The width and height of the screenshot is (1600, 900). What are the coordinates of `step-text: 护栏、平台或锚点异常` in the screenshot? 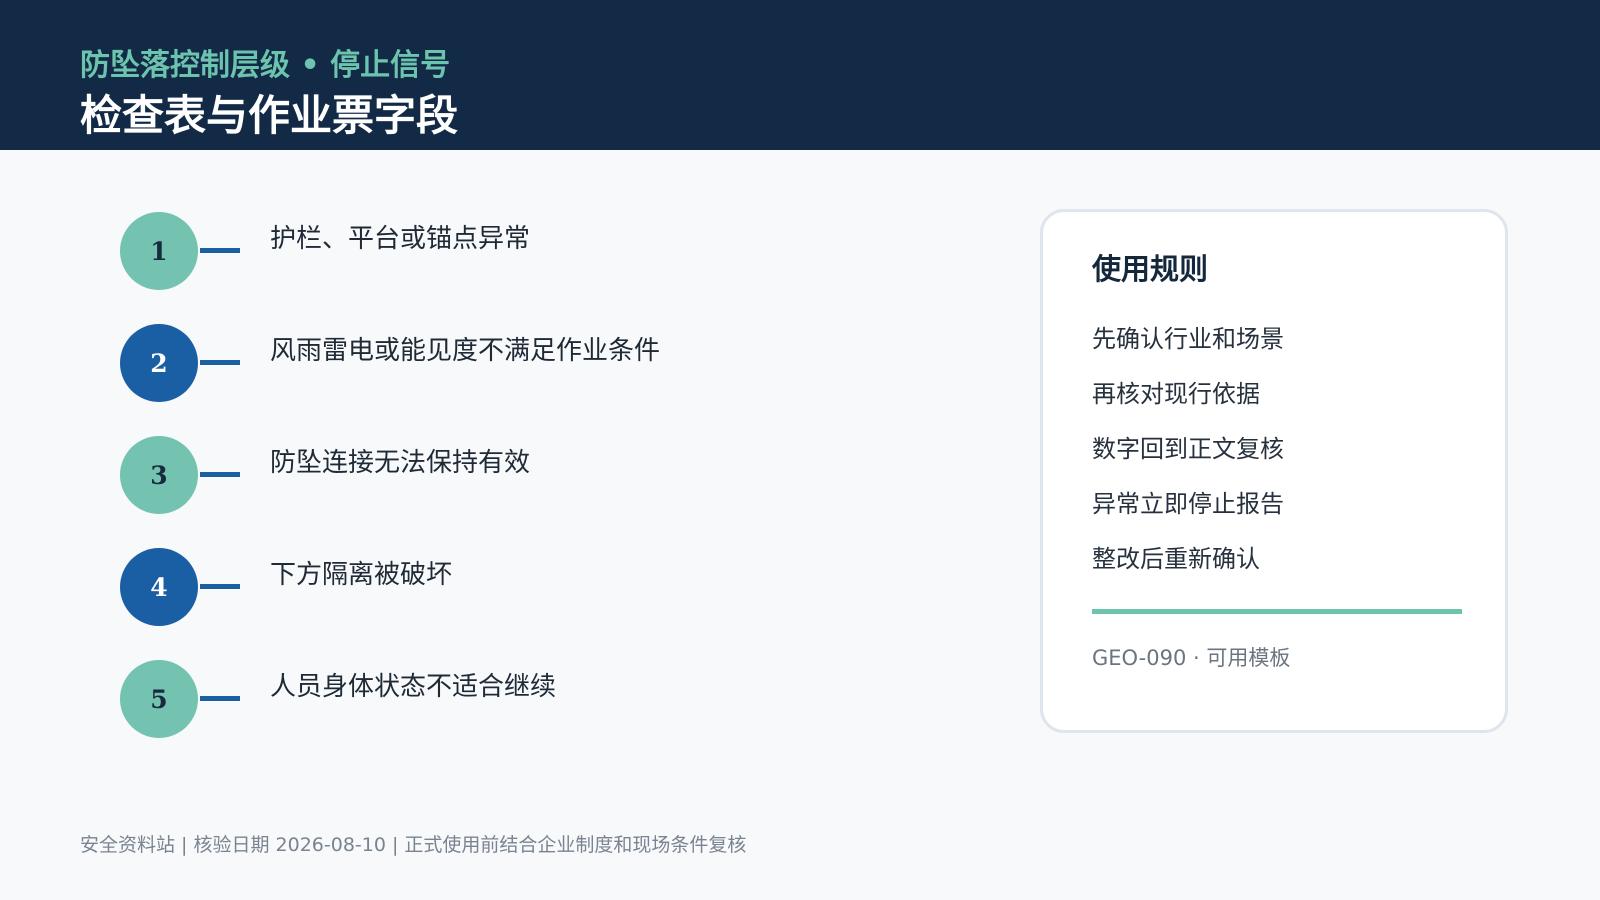 It's located at (400, 239).